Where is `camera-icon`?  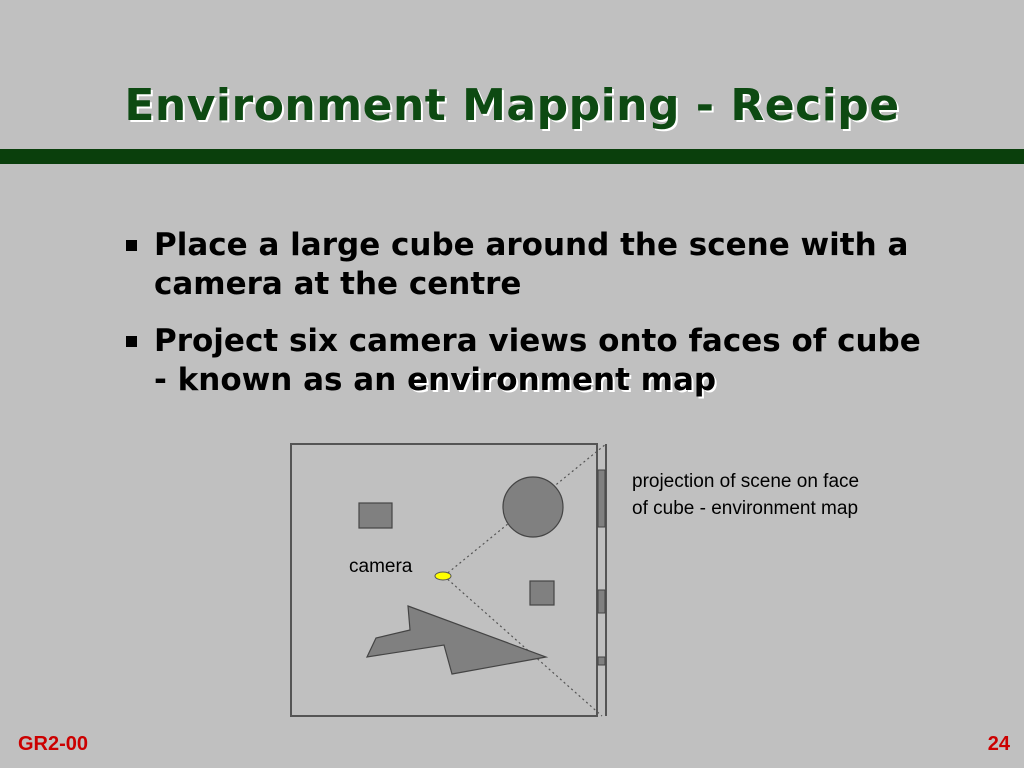 camera-icon is located at coordinates (443, 576).